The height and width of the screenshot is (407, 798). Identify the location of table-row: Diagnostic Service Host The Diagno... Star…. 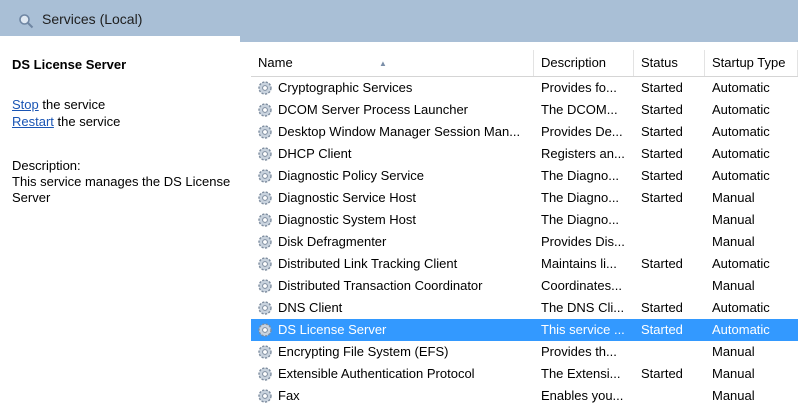
(524, 198).